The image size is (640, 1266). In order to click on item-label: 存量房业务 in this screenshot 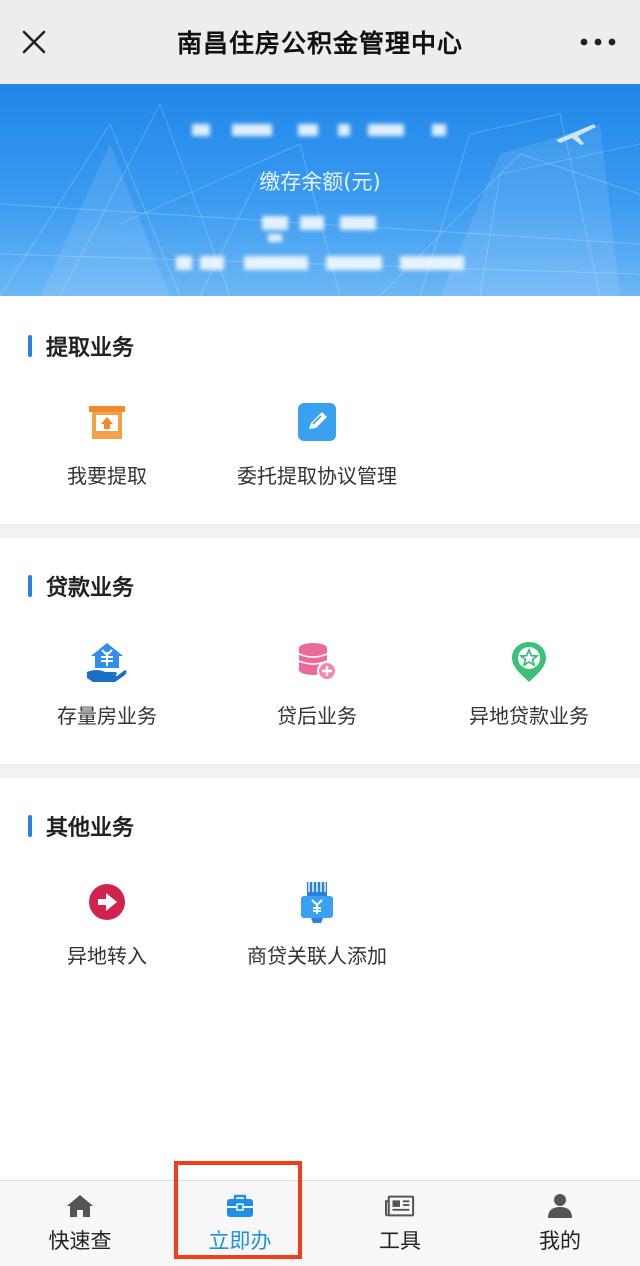, I will do `click(107, 716)`.